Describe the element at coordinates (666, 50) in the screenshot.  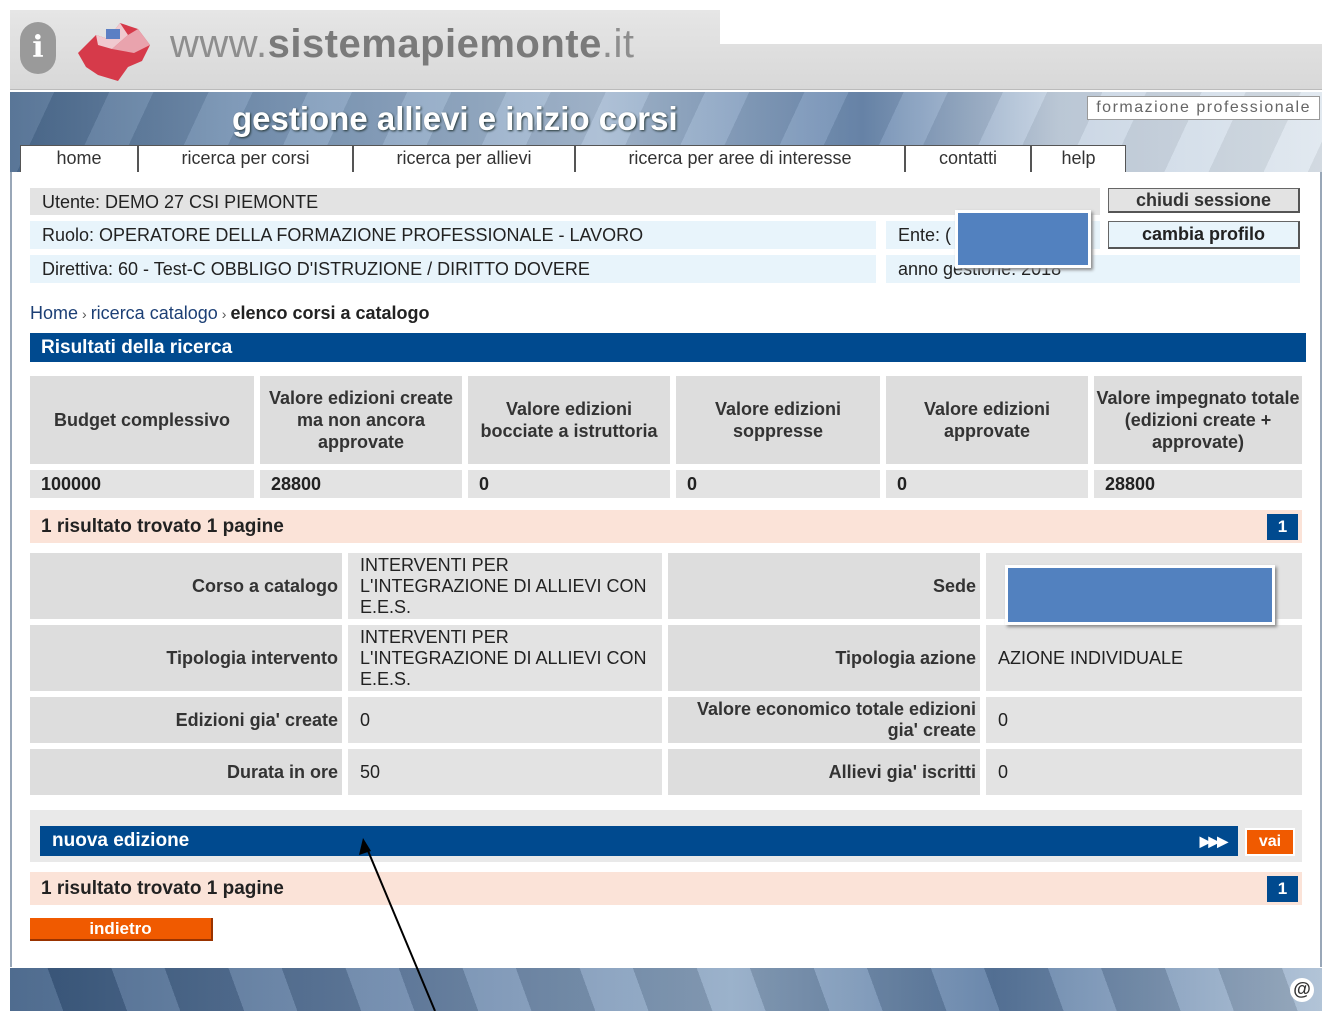
I see `portal-header: i www.sistemapiemonte.it` at that location.